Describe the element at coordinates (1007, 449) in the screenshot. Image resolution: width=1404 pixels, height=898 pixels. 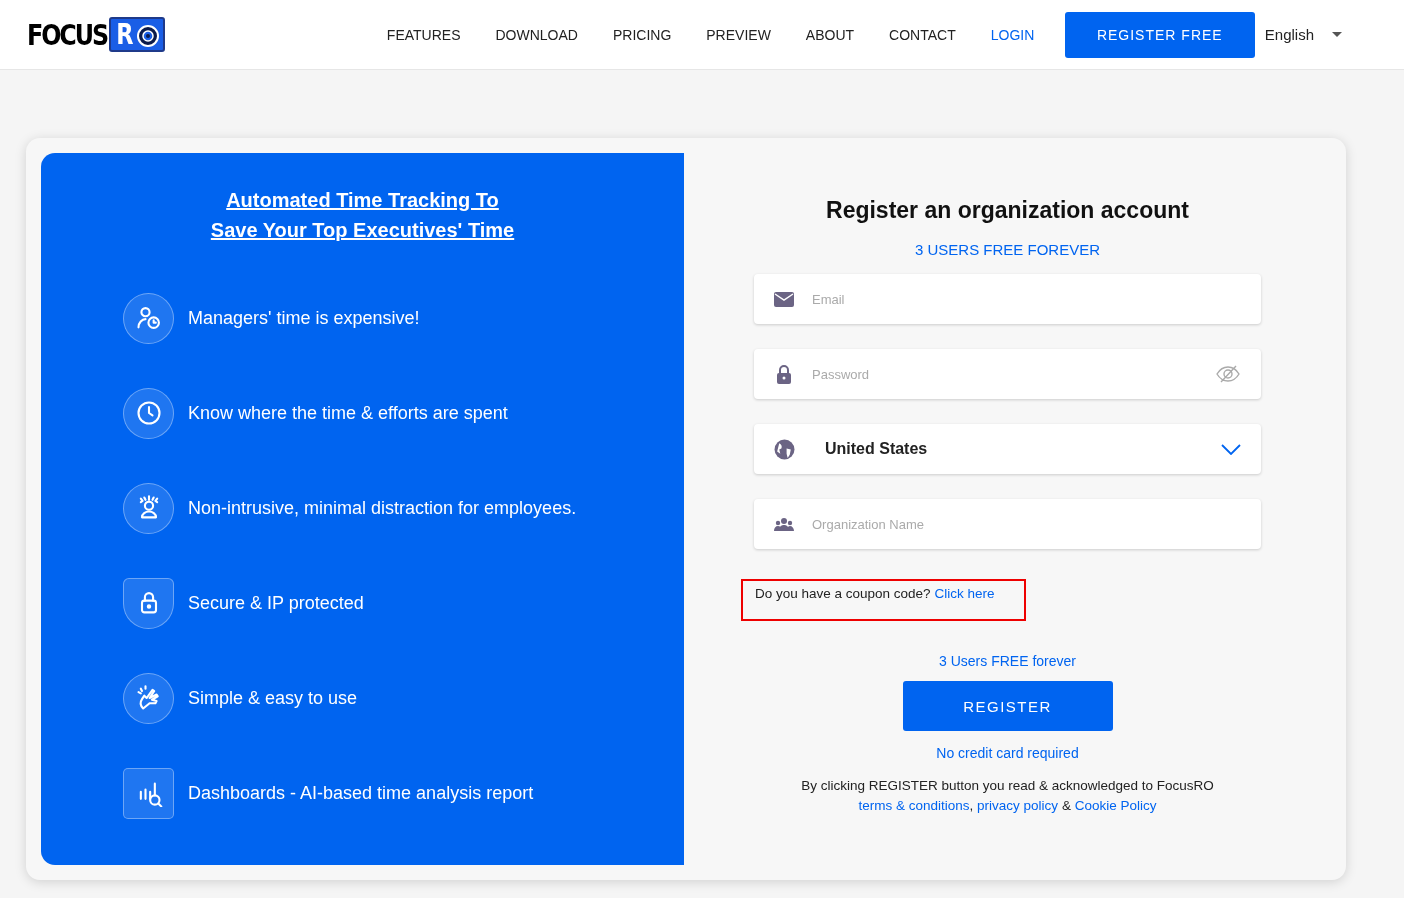
I see `country-select: United States` at that location.